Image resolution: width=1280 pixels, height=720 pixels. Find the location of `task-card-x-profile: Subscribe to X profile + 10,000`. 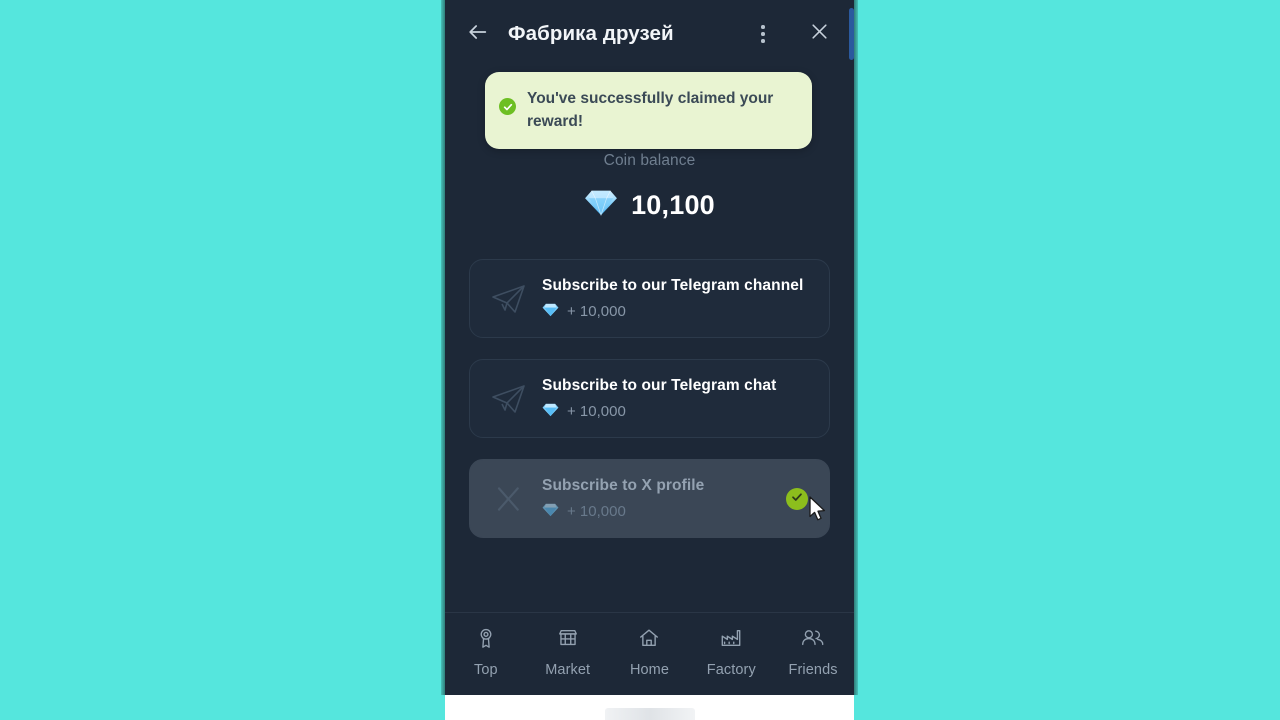

task-card-x-profile: Subscribe to X profile + 10,000 is located at coordinates (649, 498).